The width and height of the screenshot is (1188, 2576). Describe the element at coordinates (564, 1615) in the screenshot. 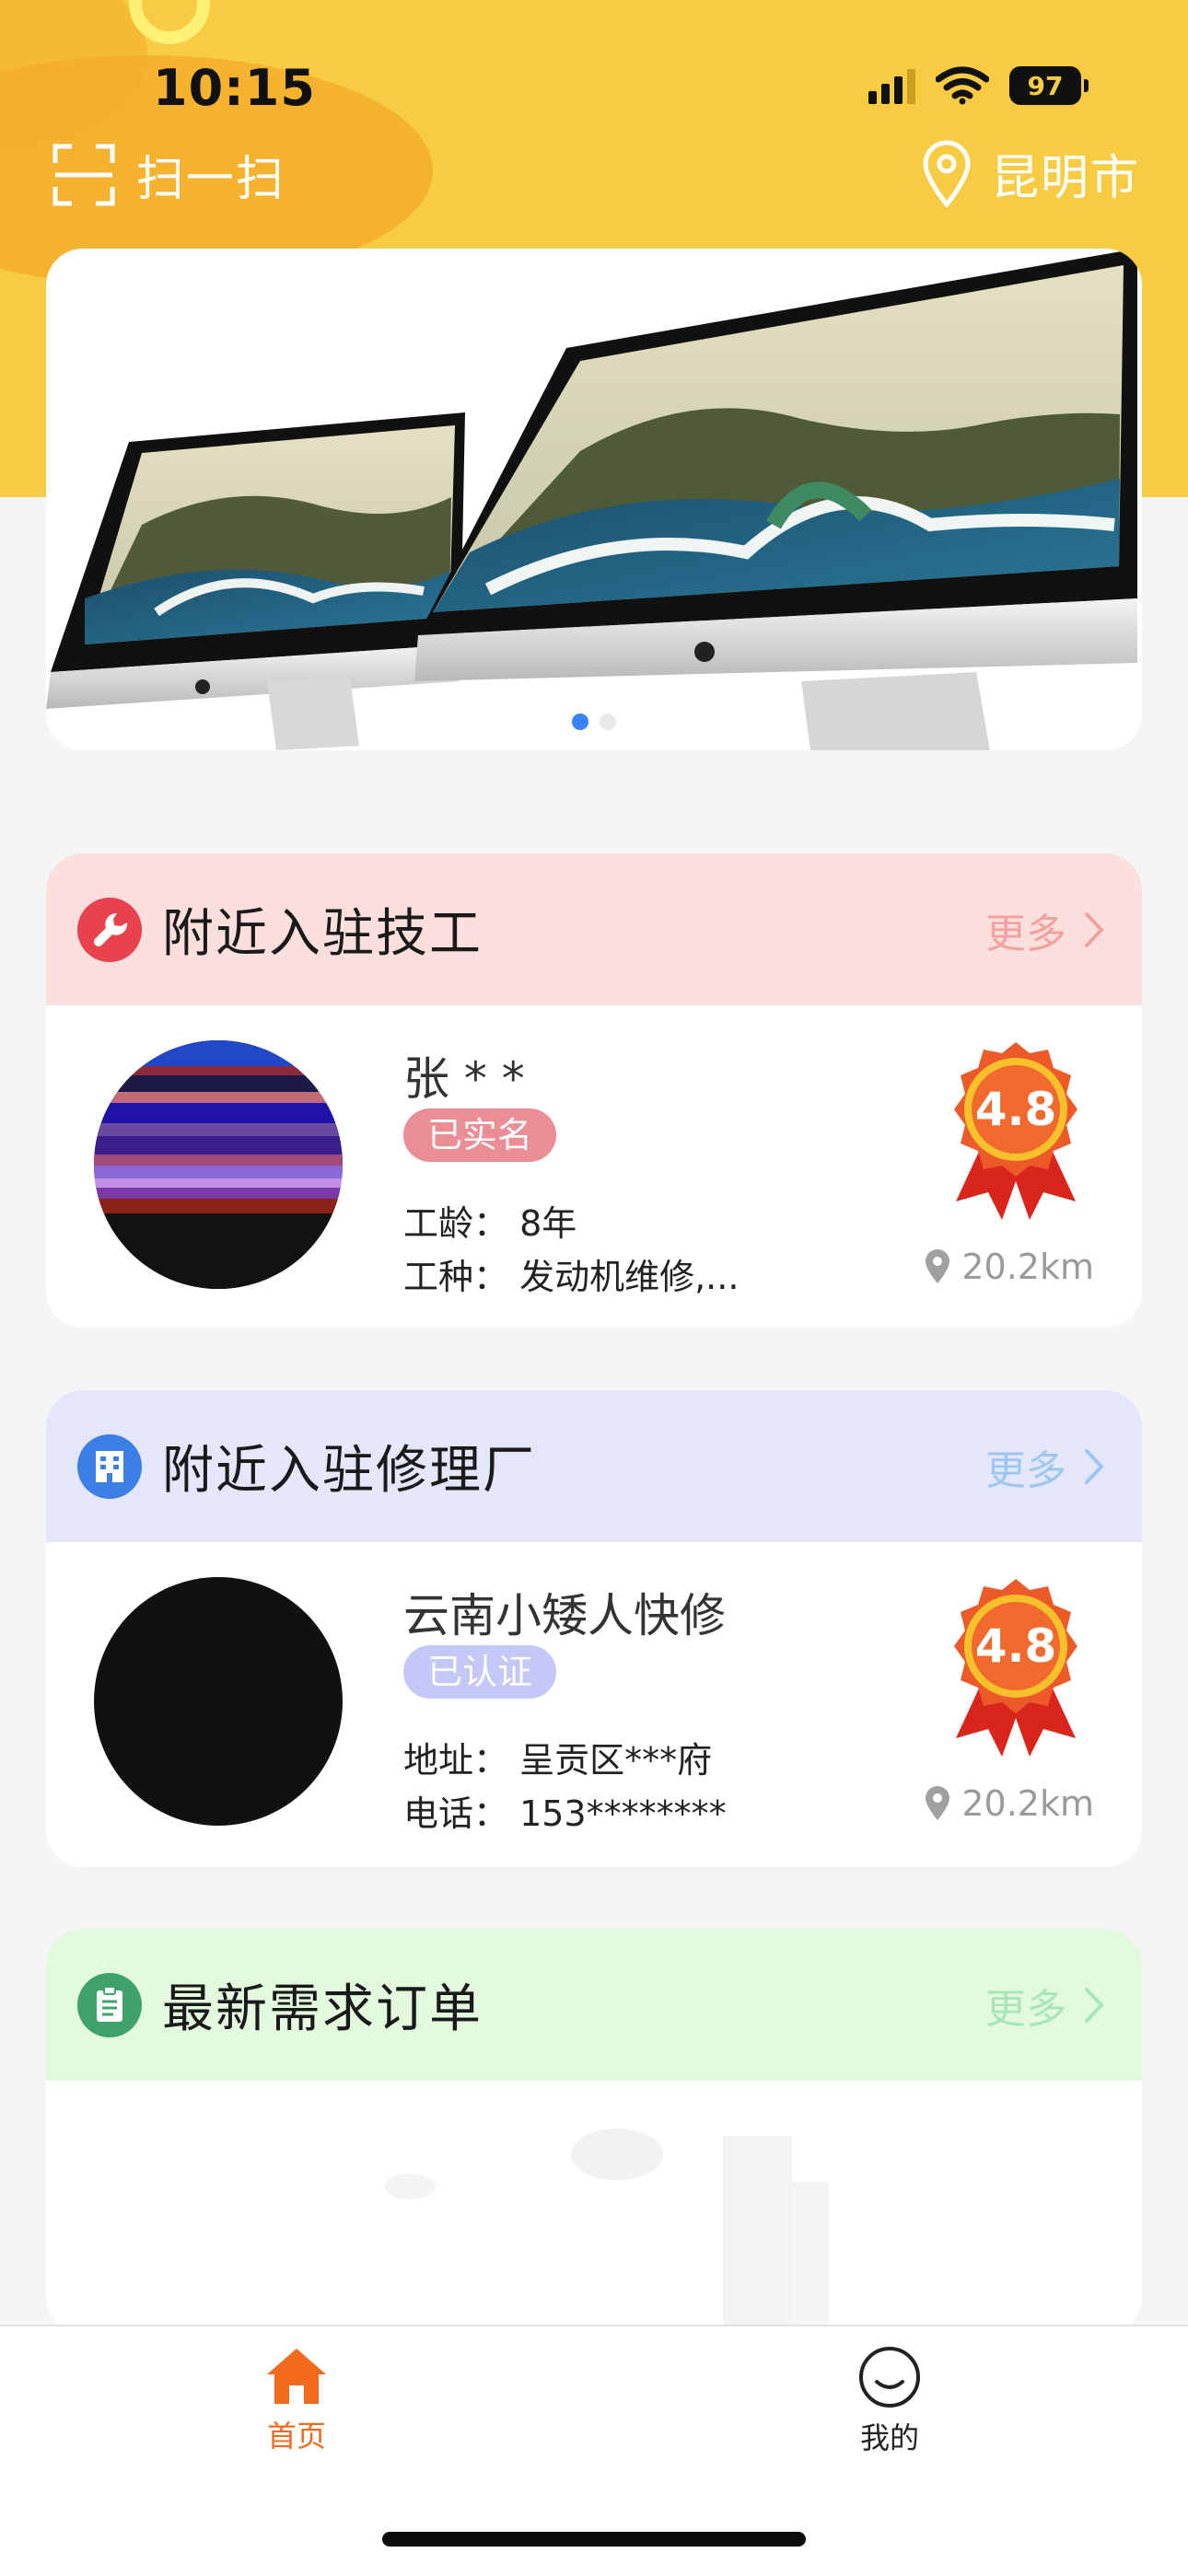

I see `repair-shop-name: 云南小矮人快修` at that location.